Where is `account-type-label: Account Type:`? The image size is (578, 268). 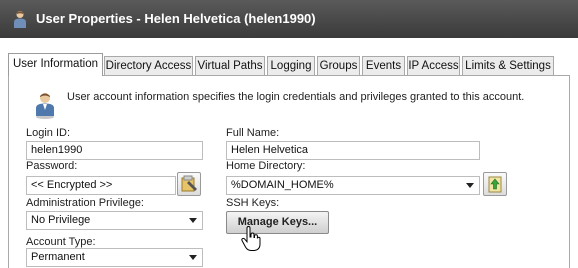 account-type-label: Account Type: is located at coordinates (61, 242).